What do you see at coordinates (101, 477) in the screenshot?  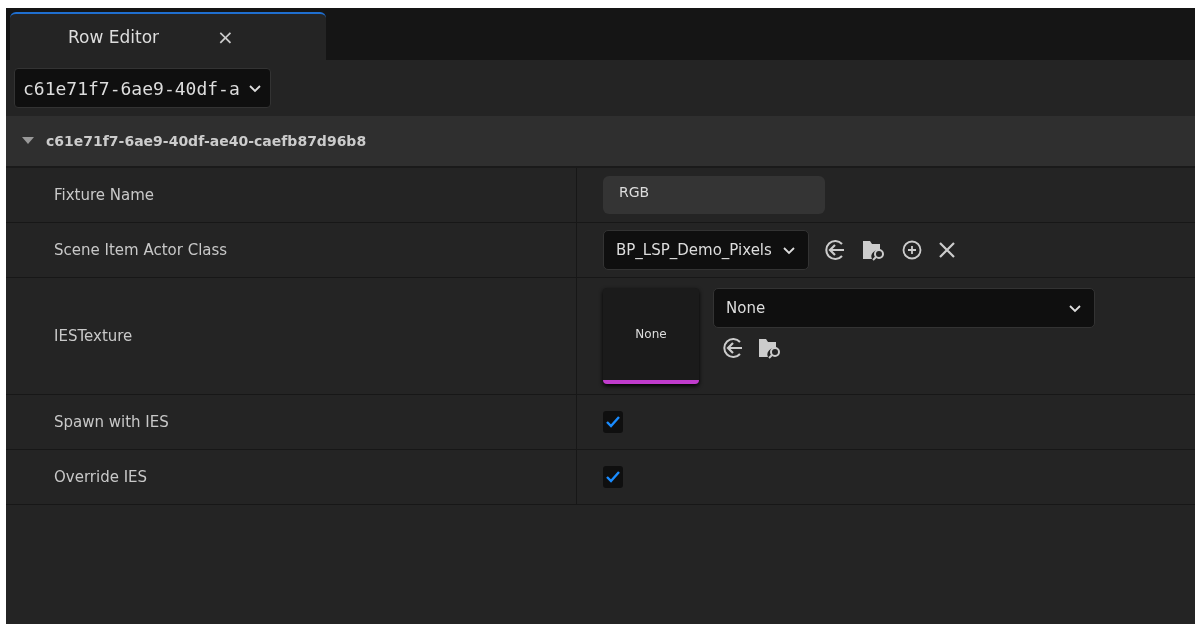 I see `property-label: Override IES` at bounding box center [101, 477].